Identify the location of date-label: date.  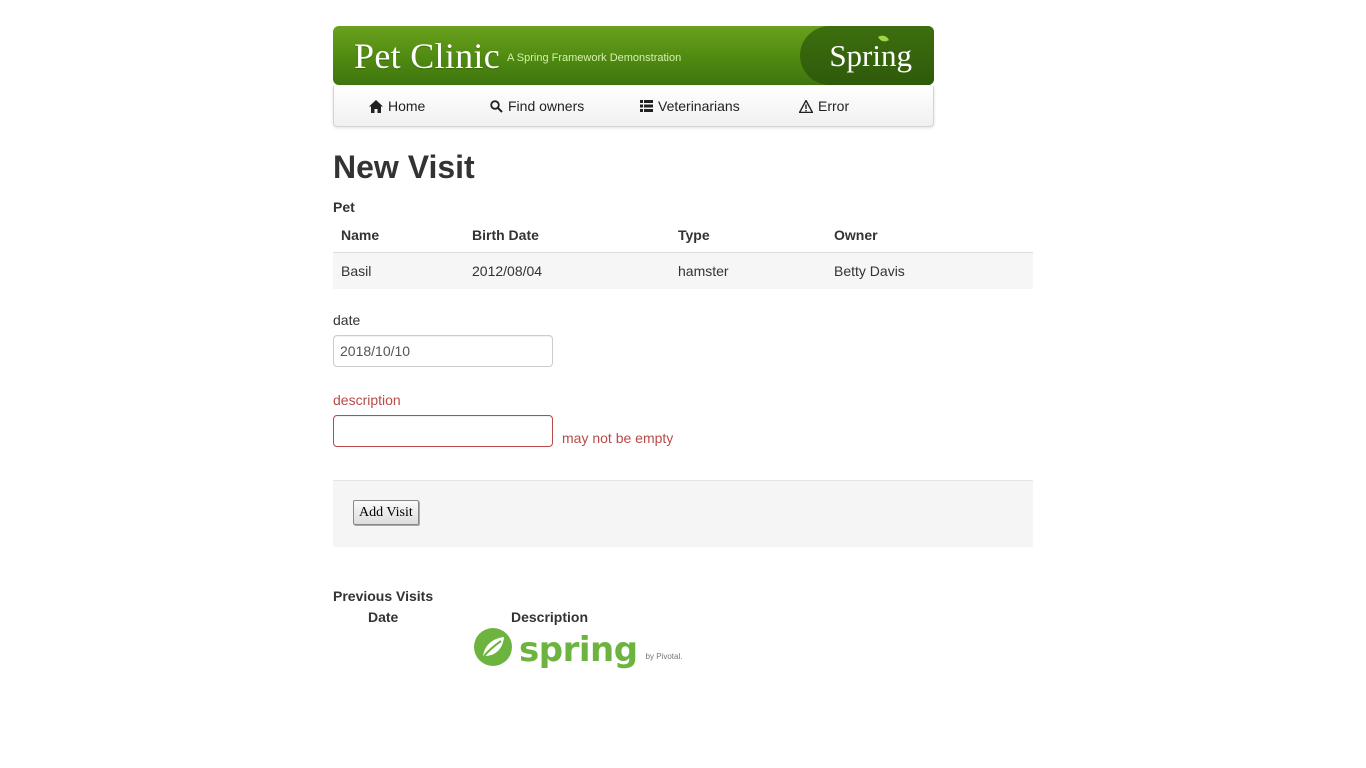
(347, 320).